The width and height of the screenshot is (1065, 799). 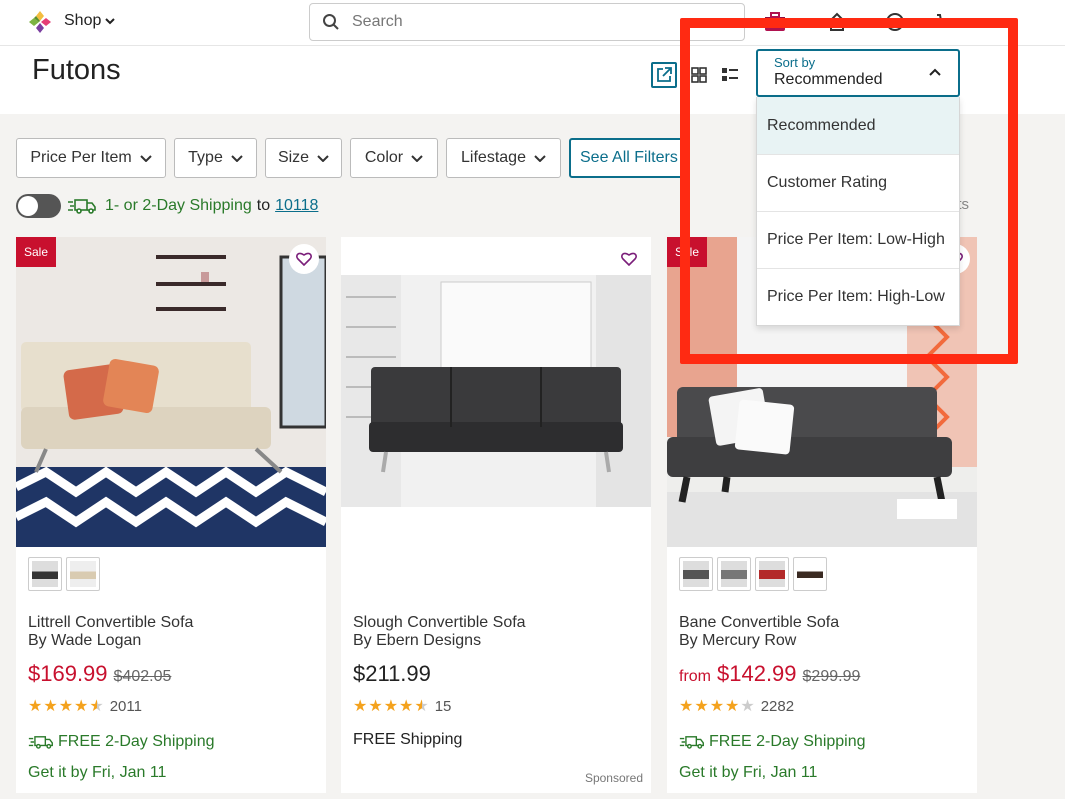 I want to click on shipping-filter-row: 1- or 2-Day Shipping to 10118, so click(x=167, y=206).